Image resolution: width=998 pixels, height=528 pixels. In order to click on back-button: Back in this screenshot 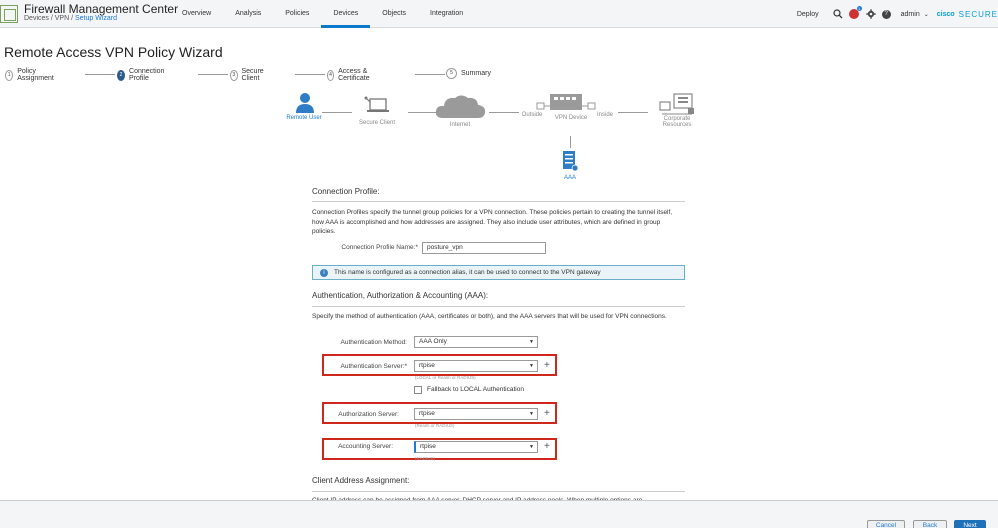, I will do `click(930, 524)`.